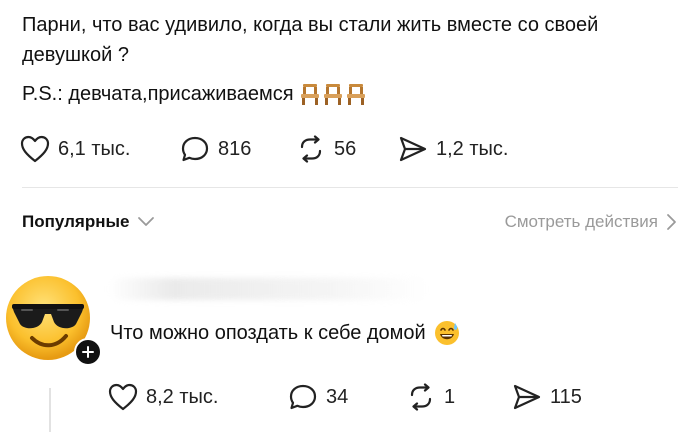 Image resolution: width=700 pixels, height=432 pixels. I want to click on comment-repost-button: 1, so click(430, 397).